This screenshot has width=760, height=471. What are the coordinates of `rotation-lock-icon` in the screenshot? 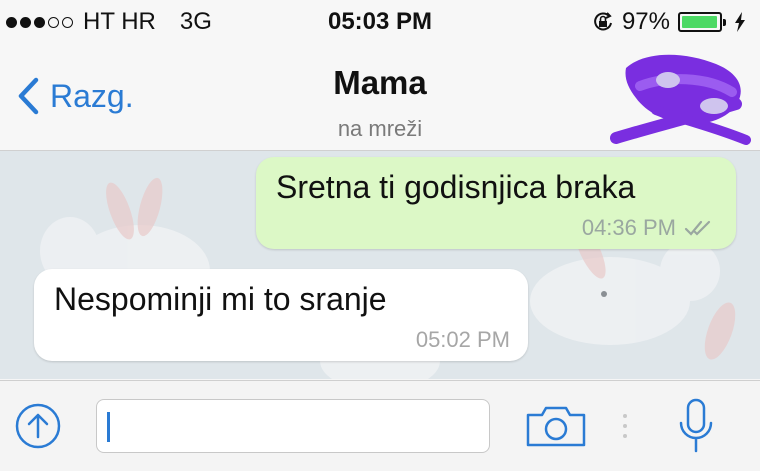 It's located at (603, 21).